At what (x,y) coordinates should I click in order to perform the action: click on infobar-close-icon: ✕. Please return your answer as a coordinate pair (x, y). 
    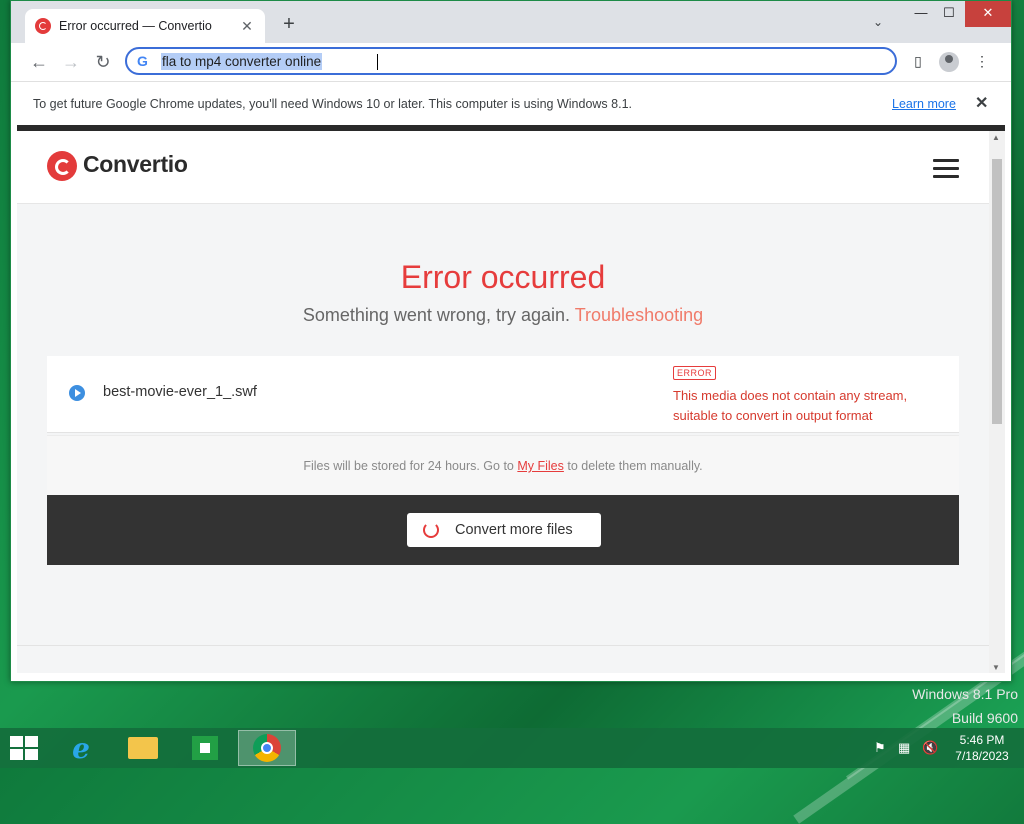
    Looking at the image, I should click on (981, 103).